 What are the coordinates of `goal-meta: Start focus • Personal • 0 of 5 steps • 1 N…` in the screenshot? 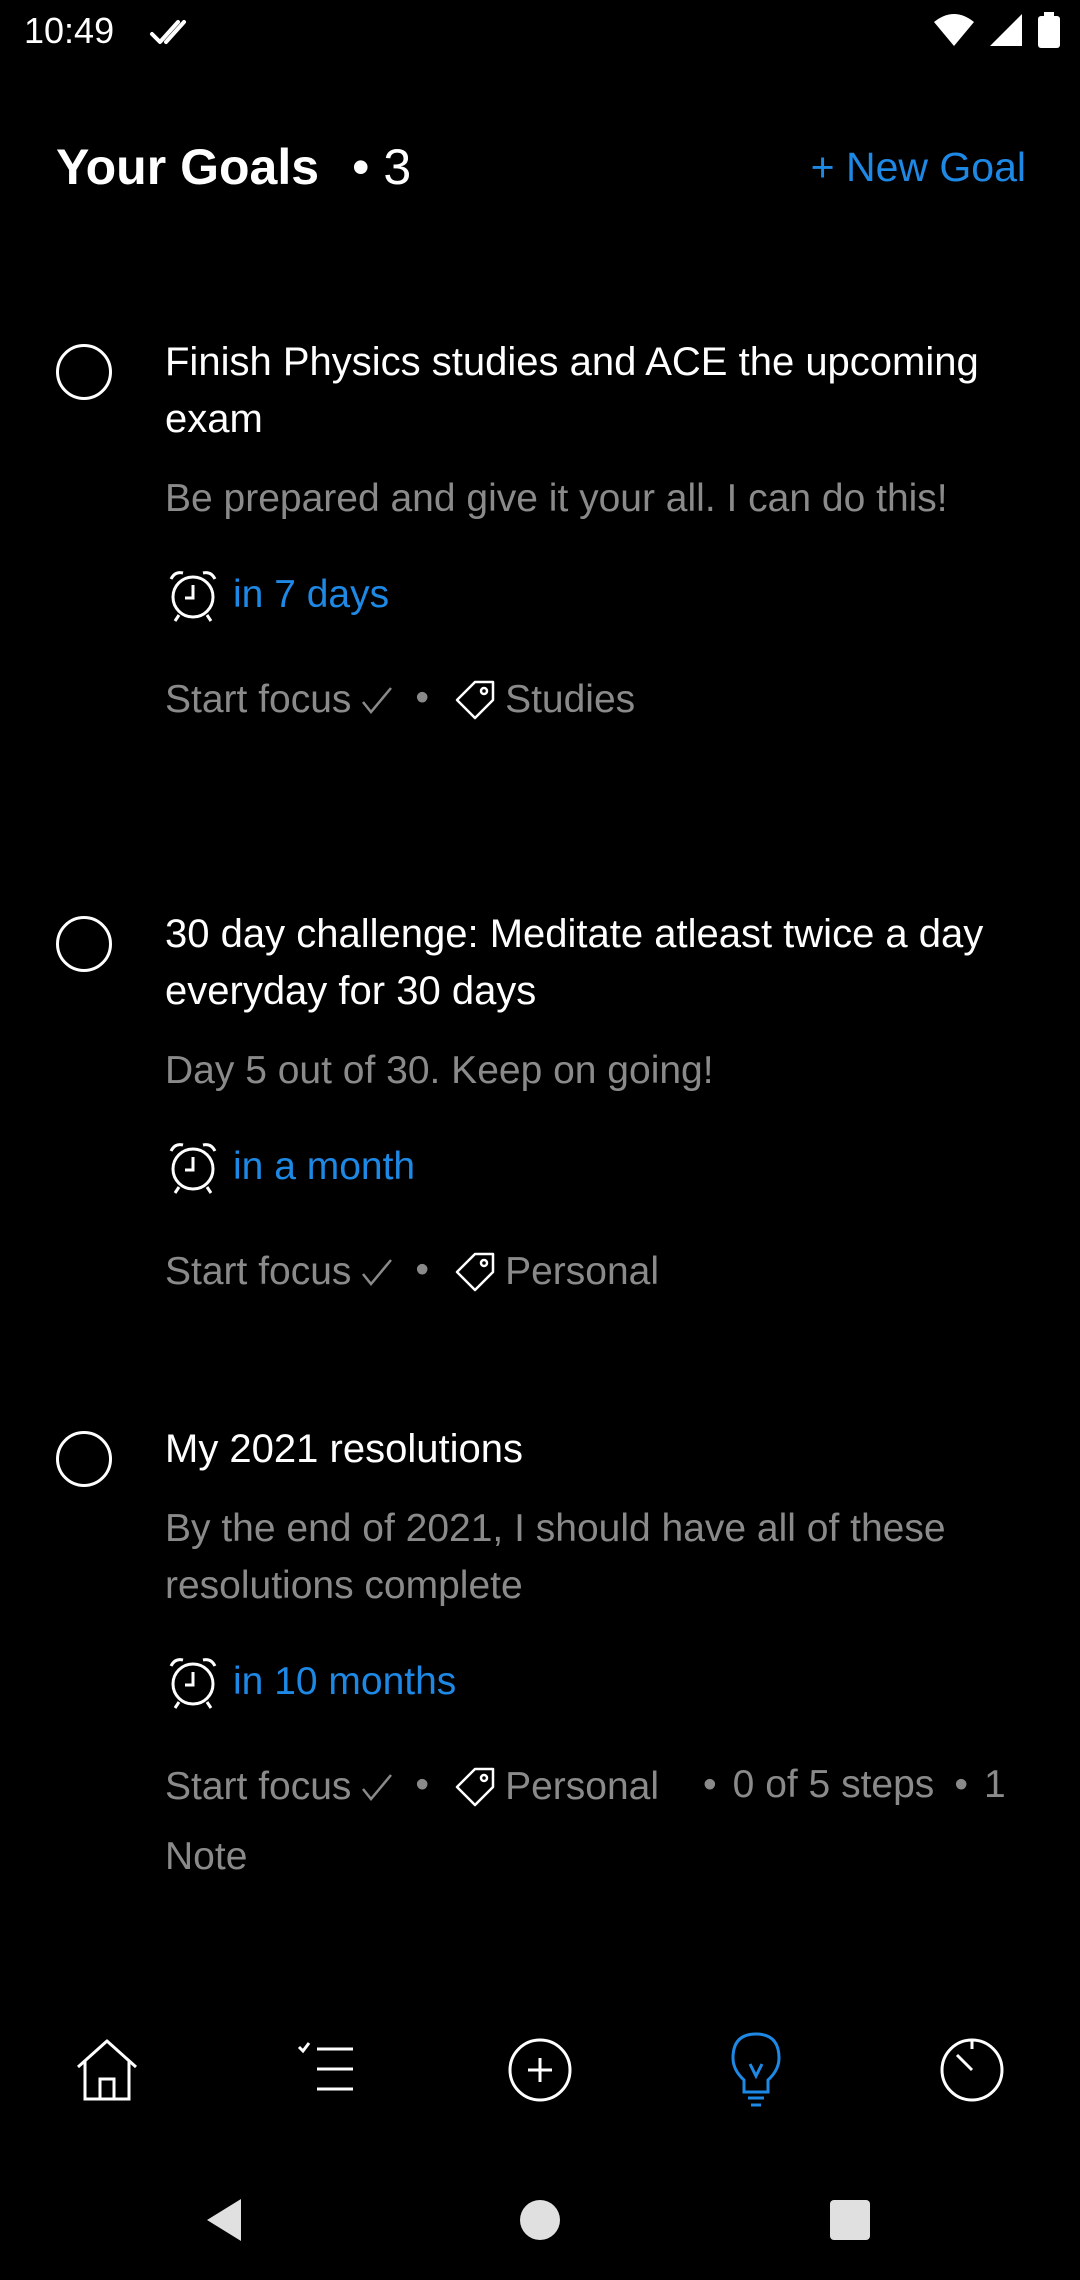 It's located at (605, 1821).